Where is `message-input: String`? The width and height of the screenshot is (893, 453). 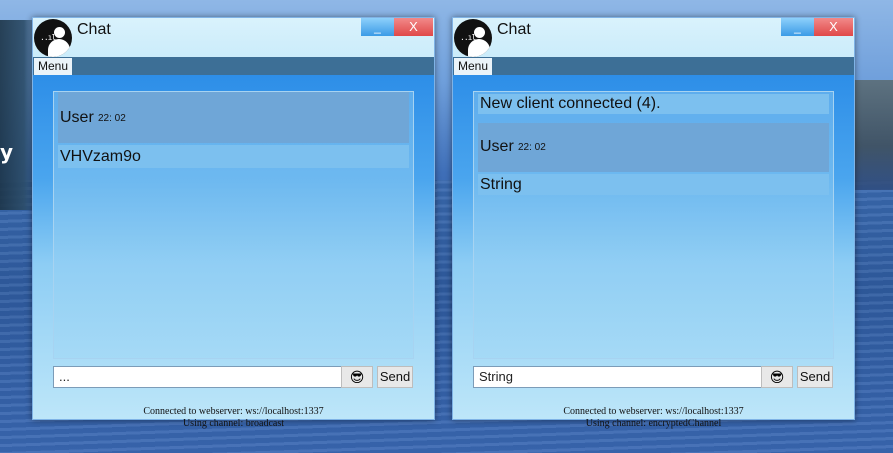 message-input: String is located at coordinates (618, 377).